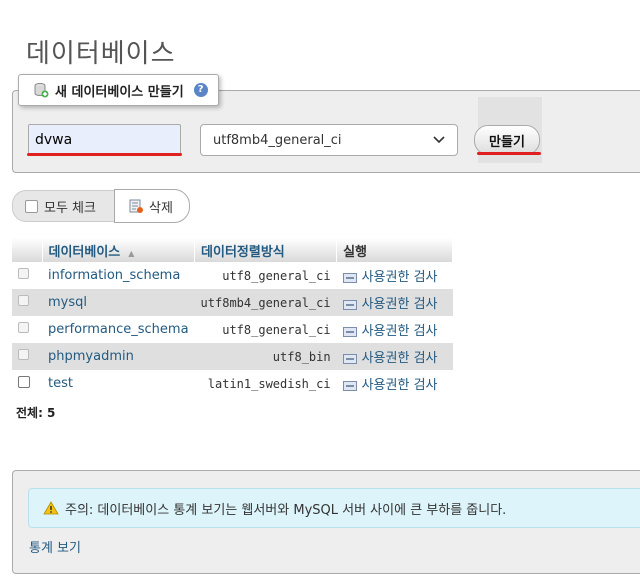  Describe the element at coordinates (55, 546) in the screenshot. I see `enable-statistics-link: 통계 보기` at that location.